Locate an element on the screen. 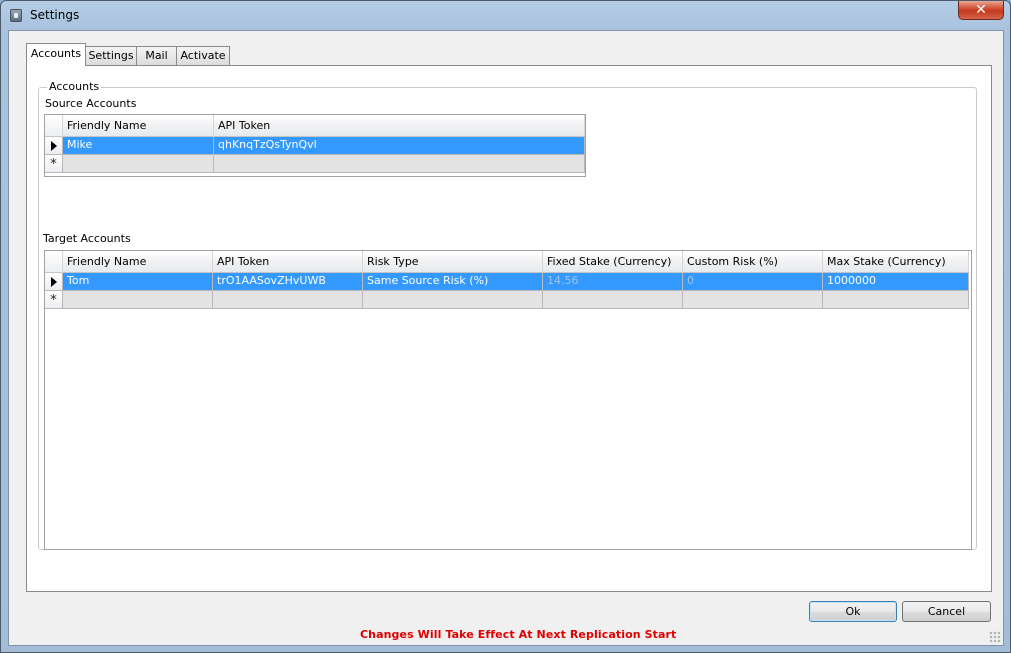  cancel-button: Cancel is located at coordinates (946, 611).